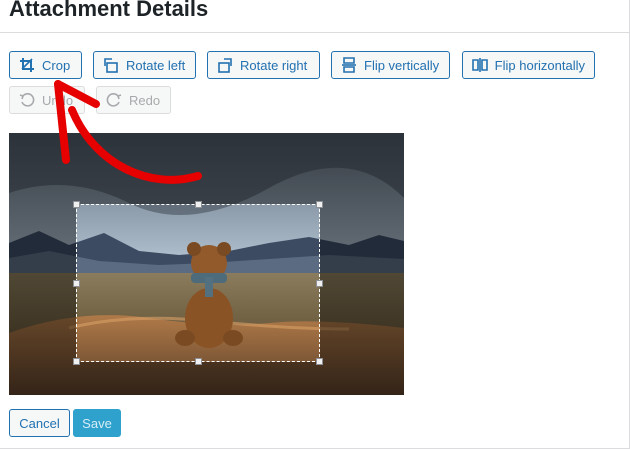  What do you see at coordinates (198, 361) in the screenshot?
I see `crop-handle-bottom` at bounding box center [198, 361].